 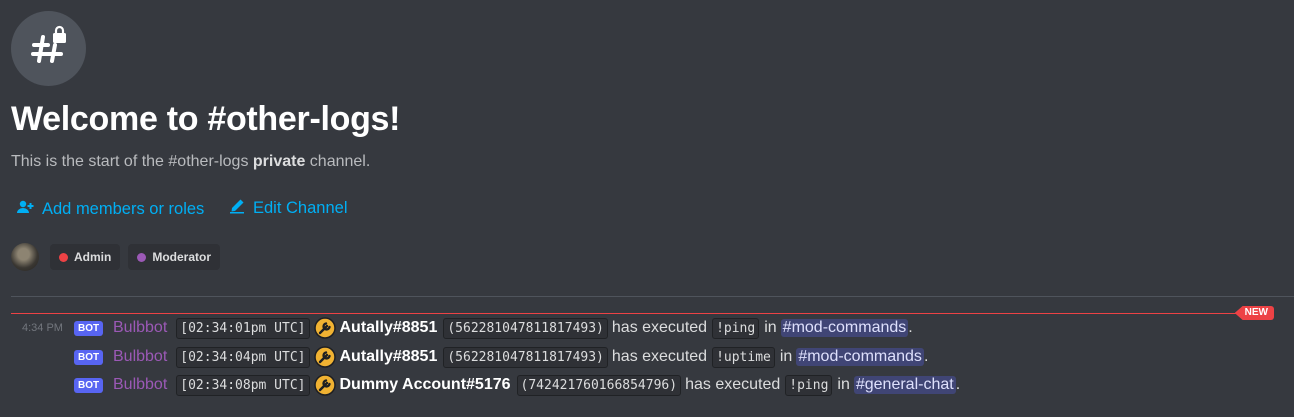 I want to click on role-name: Moderator, so click(x=182, y=257).